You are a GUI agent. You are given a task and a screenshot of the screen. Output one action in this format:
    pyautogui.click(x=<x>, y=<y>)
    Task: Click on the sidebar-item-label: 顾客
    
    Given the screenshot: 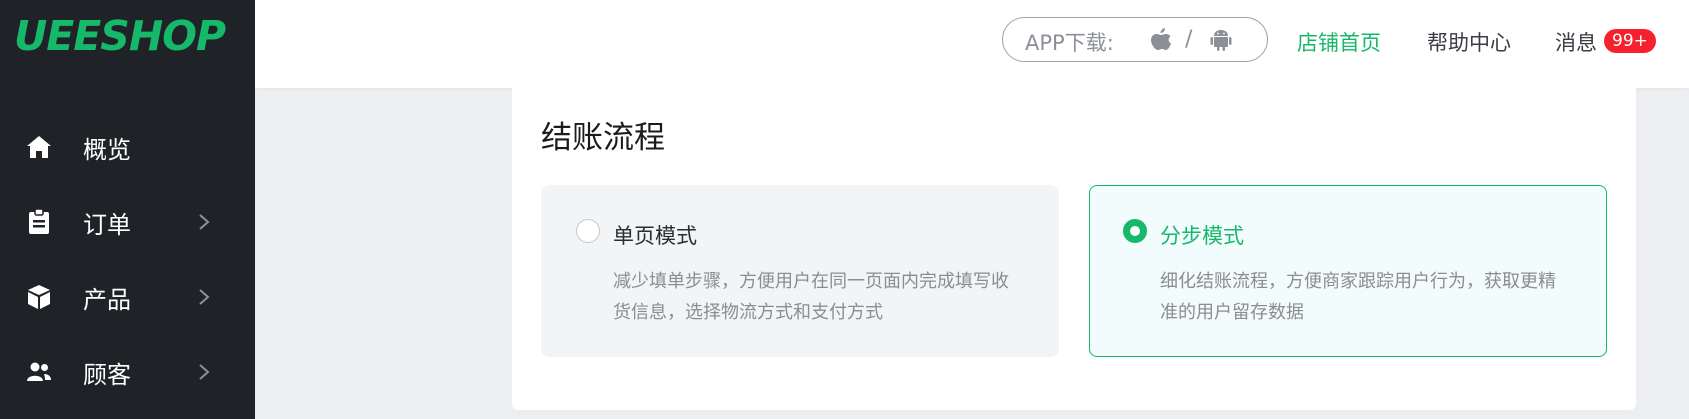 What is the action you would take?
    pyautogui.click(x=107, y=374)
    